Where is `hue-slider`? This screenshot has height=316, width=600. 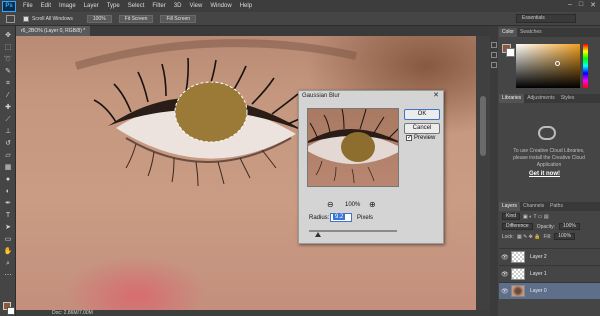 hue-slider is located at coordinates (585, 66).